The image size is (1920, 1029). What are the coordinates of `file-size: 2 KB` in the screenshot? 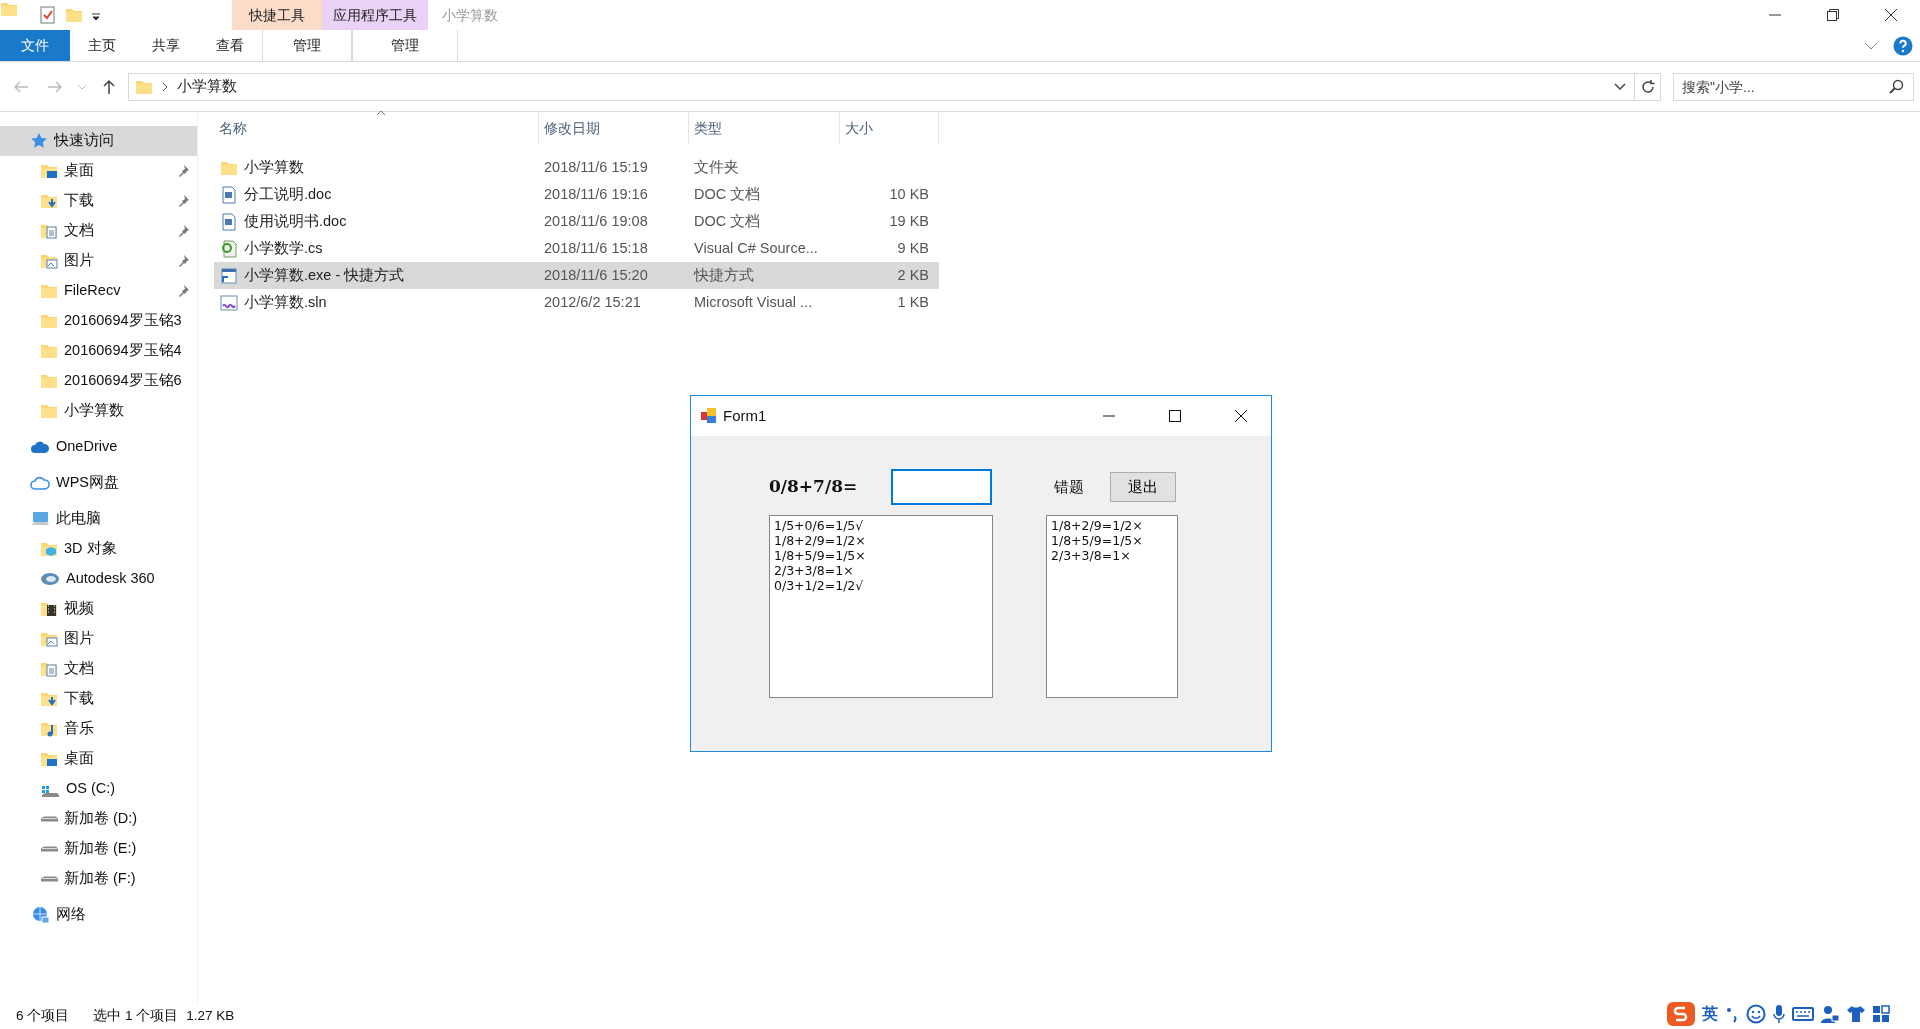 It's located at (913, 274).